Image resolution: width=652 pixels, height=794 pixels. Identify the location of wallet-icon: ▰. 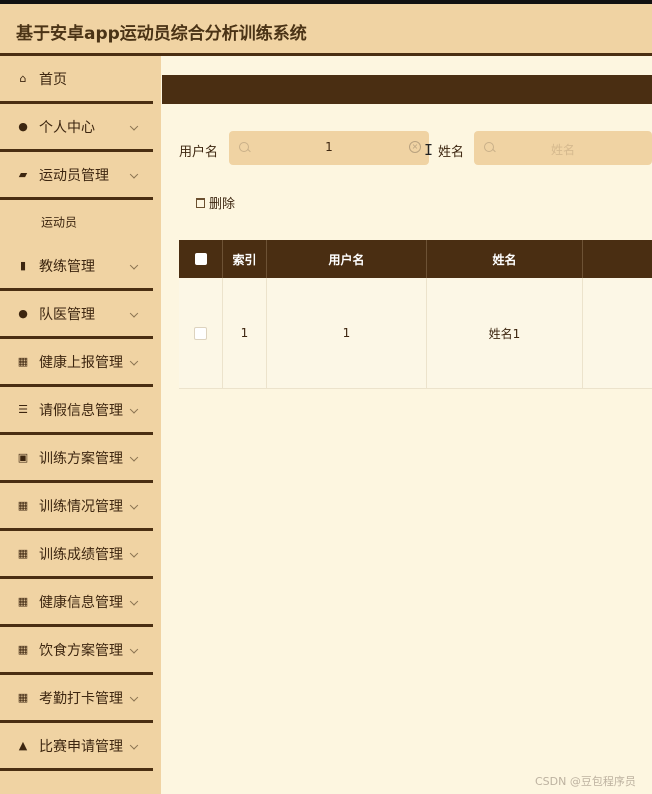
(23, 174).